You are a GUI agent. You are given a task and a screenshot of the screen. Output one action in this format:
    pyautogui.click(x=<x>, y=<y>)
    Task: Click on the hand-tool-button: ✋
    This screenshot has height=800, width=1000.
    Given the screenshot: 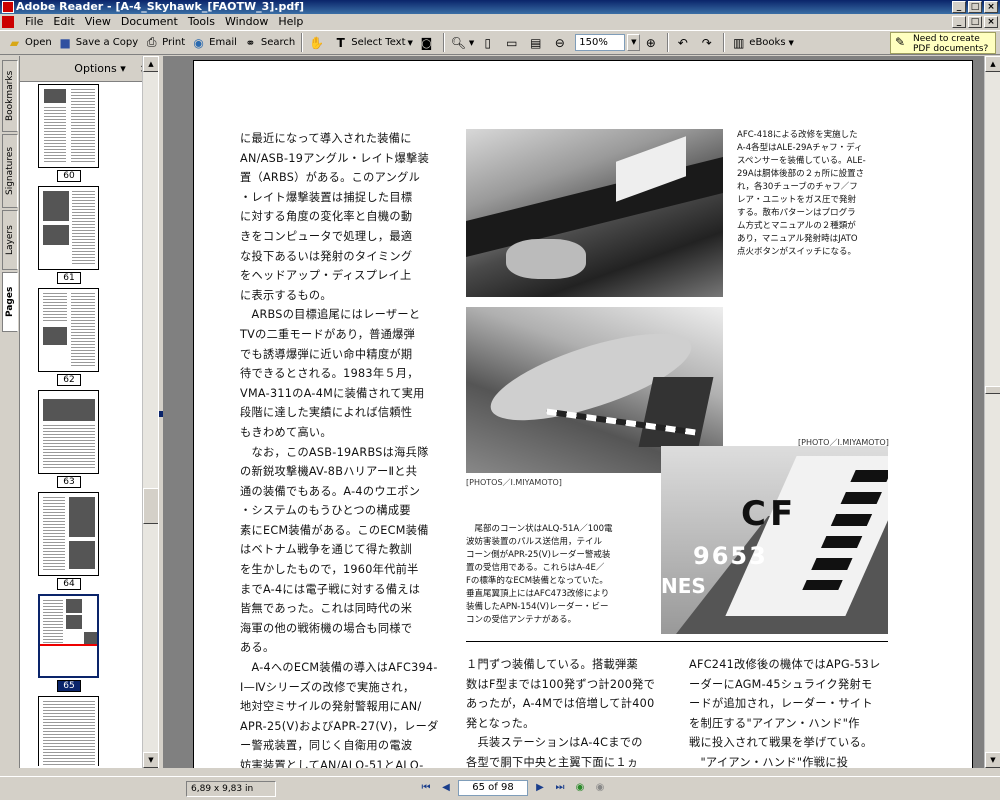 What is the action you would take?
    pyautogui.click(x=318, y=42)
    